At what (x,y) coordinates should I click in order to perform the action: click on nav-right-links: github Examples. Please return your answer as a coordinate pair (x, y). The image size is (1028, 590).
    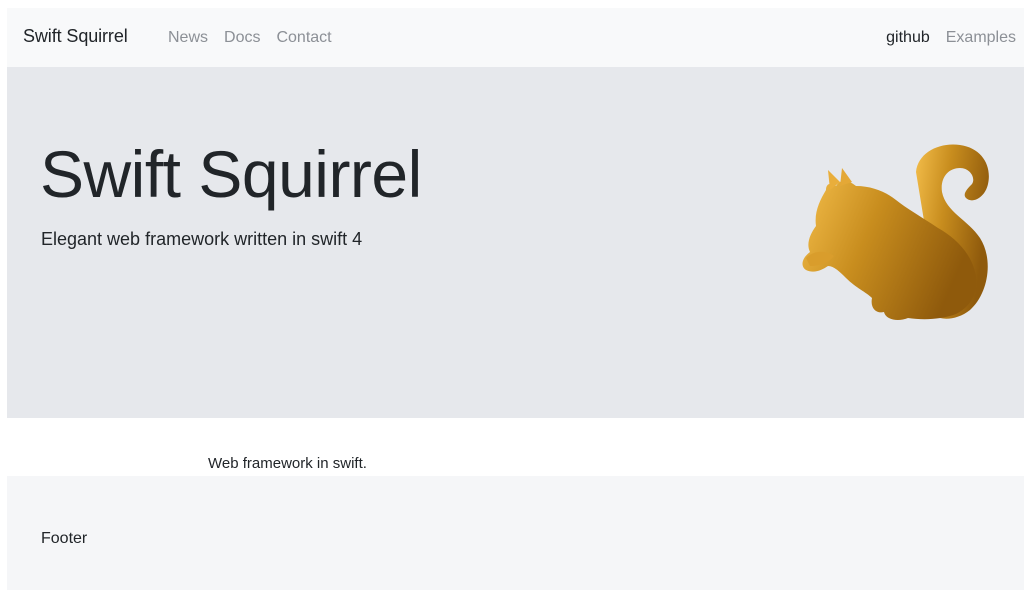
    Looking at the image, I should click on (947, 38).